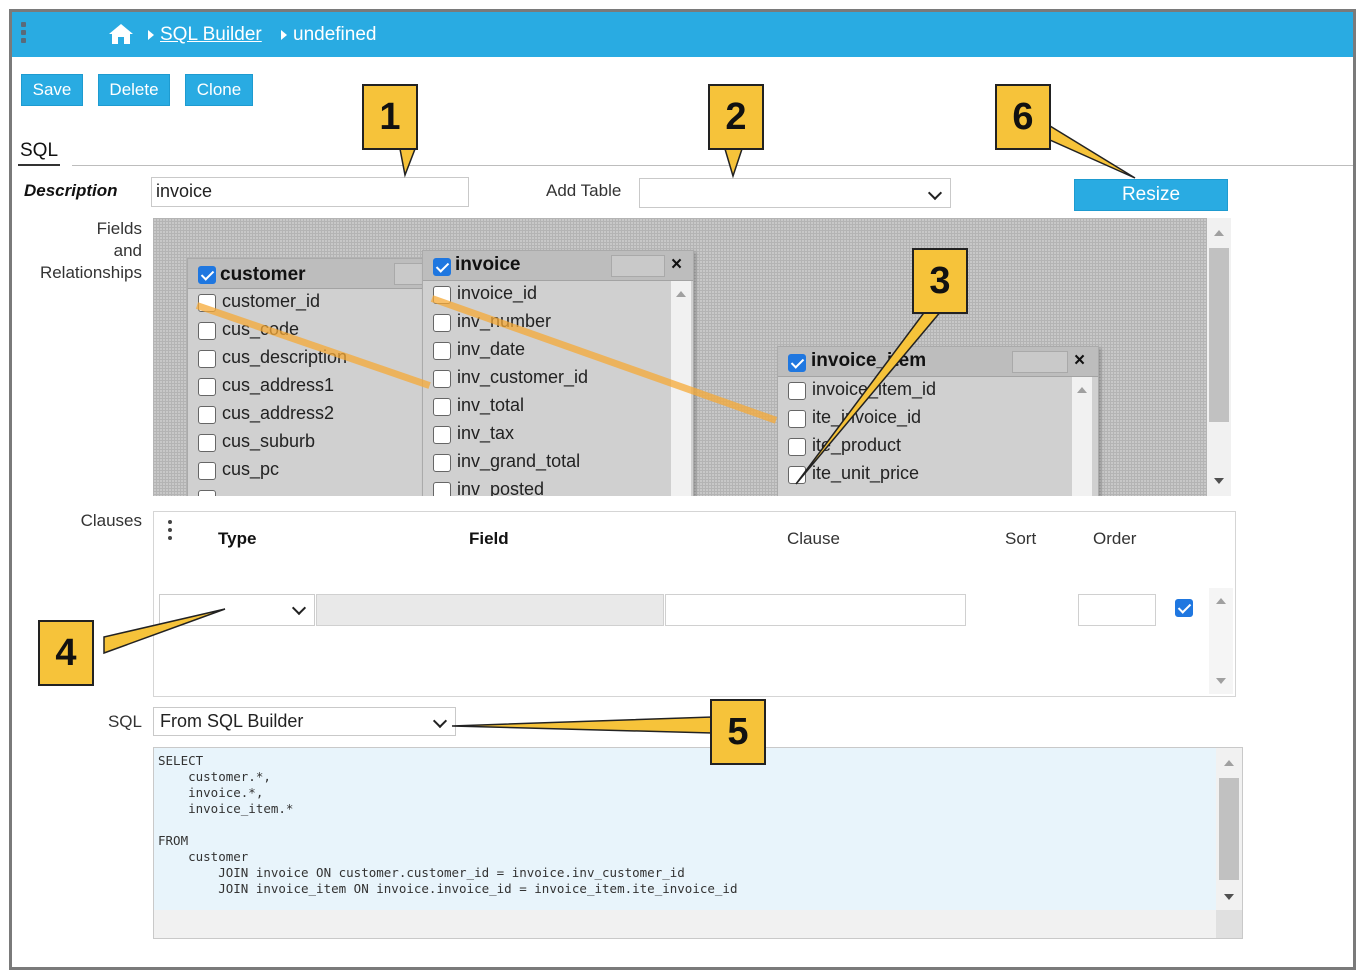 The image size is (1365, 973). Describe the element at coordinates (121, 34) in the screenshot. I see `home-icon` at that location.